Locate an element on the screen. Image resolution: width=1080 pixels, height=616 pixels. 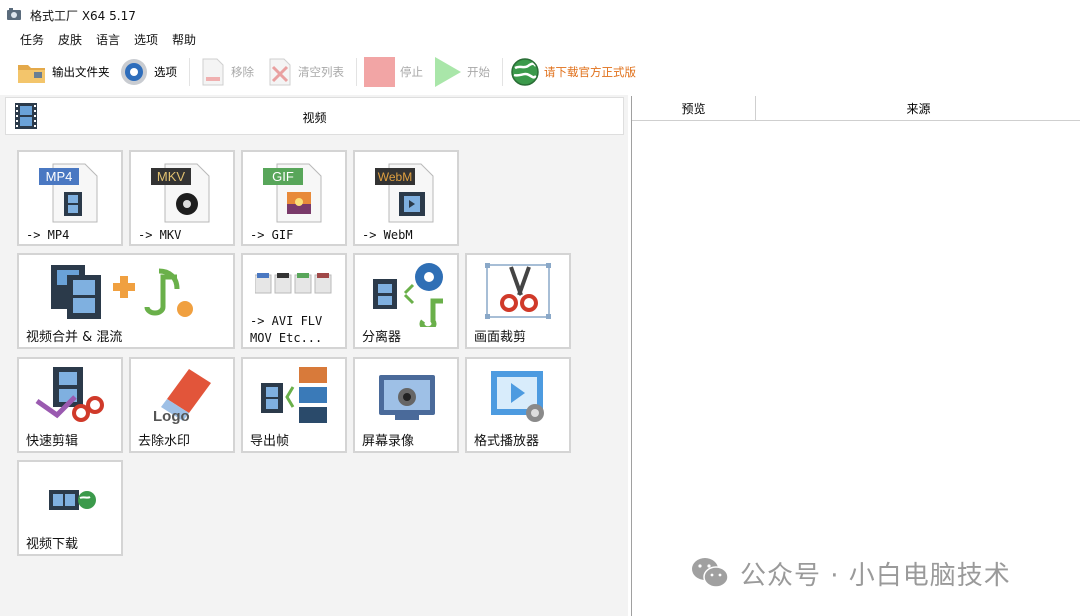
category-title: 视频 is located at coordinates (314, 118).